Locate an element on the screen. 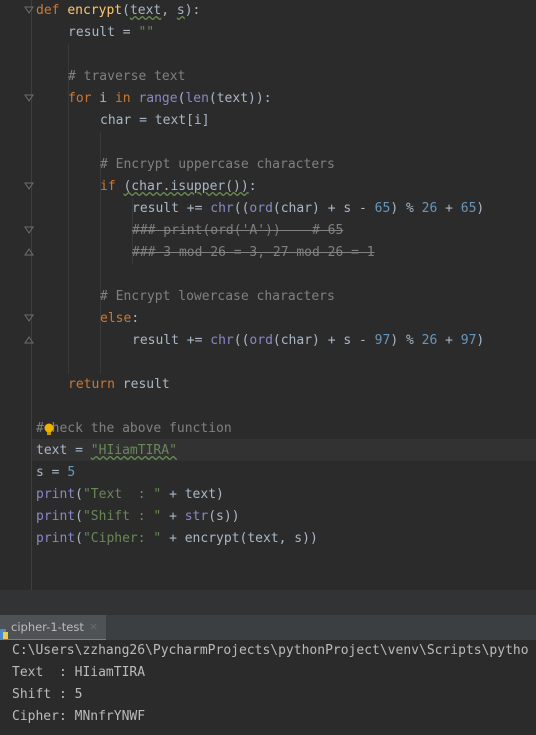 Image resolution: width=536 pixels, height=735 pixels. string-literal: "Shift : " is located at coordinates (122, 516).